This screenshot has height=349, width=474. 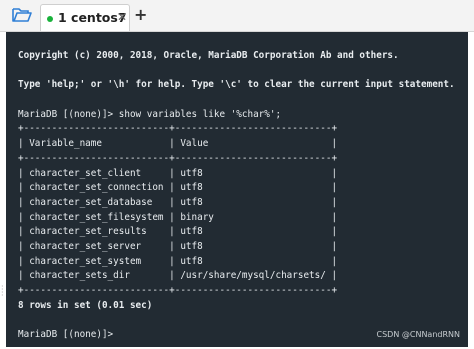 What do you see at coordinates (85, 17) in the screenshot?
I see `tab-centos7: 1 centos7 ✕` at bounding box center [85, 17].